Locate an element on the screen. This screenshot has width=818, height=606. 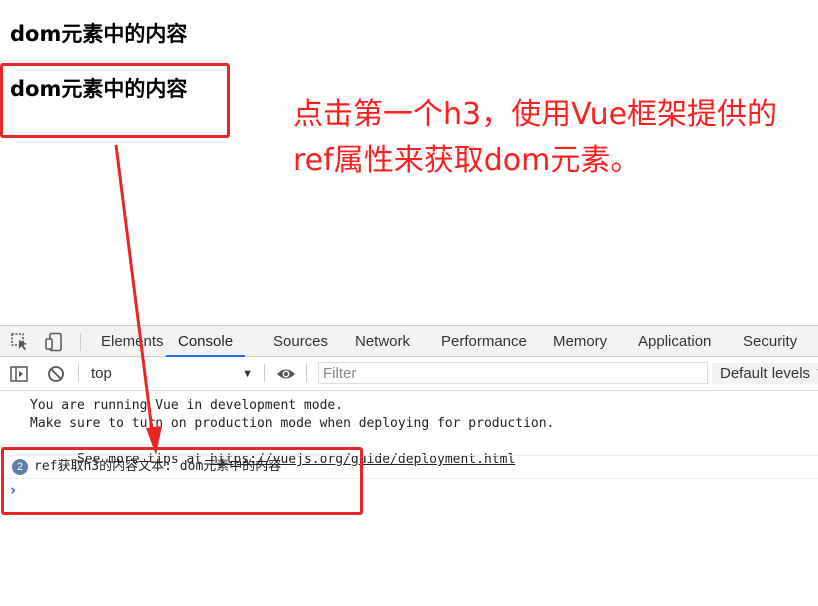
inspect-icon is located at coordinates (20, 342).